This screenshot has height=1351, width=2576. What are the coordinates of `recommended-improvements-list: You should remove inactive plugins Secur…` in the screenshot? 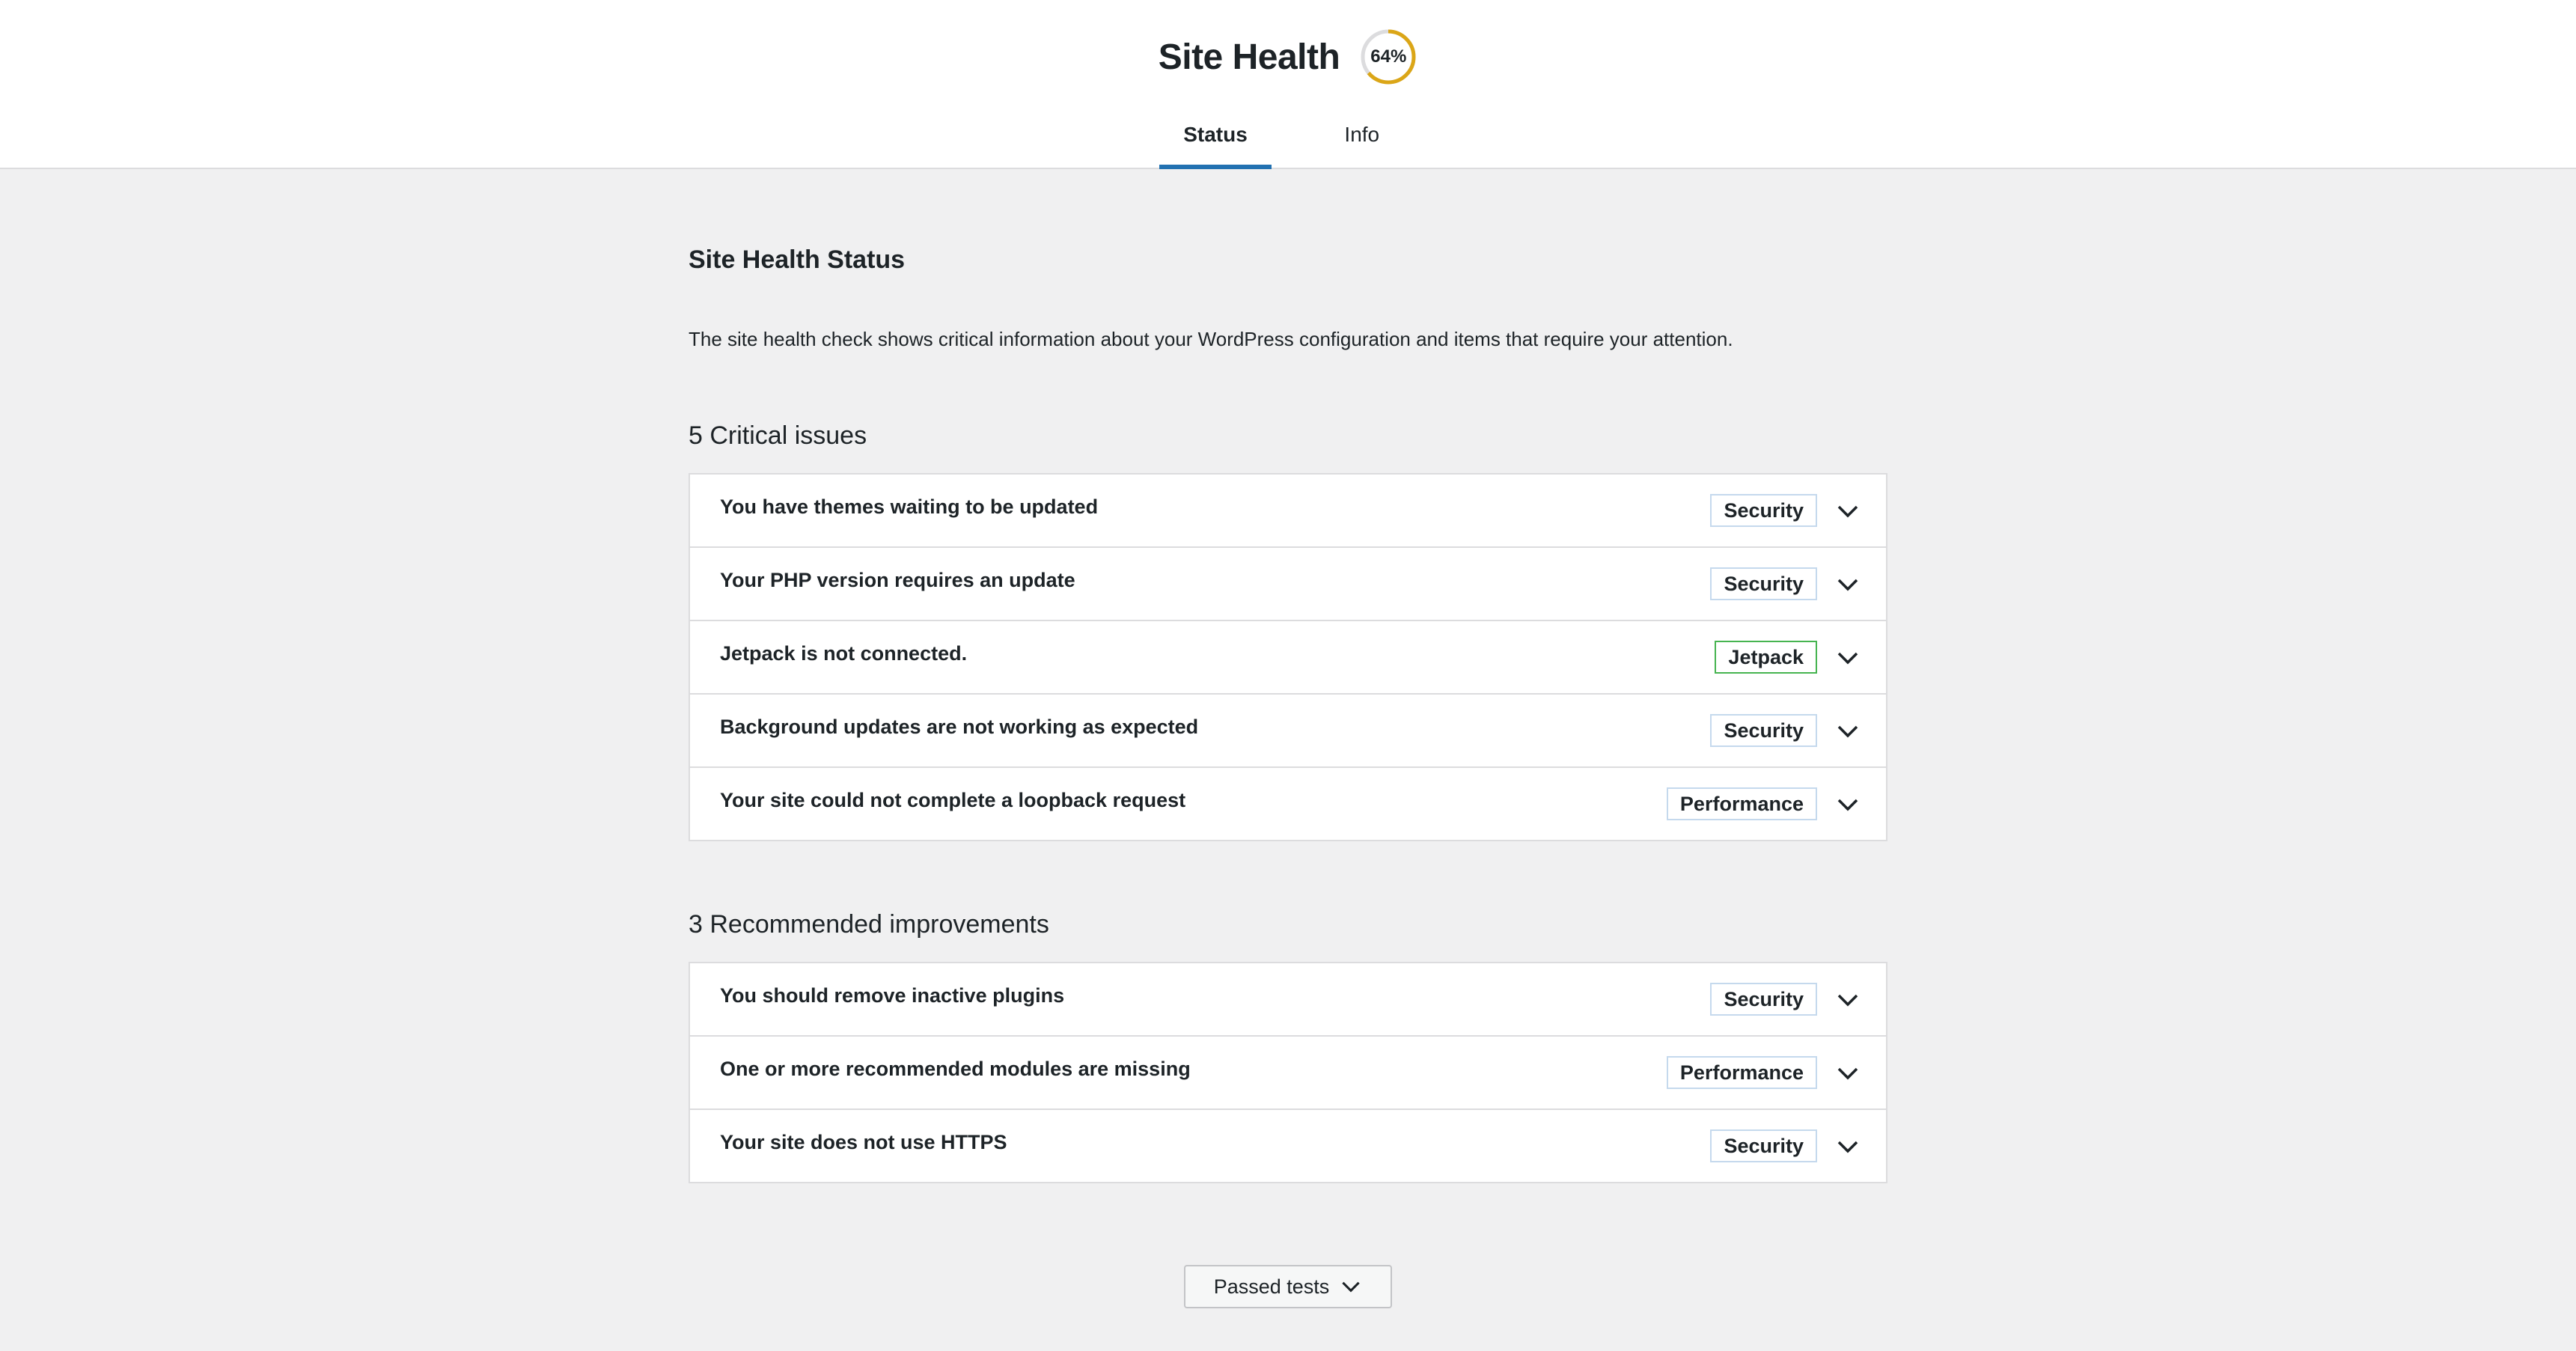 It's located at (1288, 1072).